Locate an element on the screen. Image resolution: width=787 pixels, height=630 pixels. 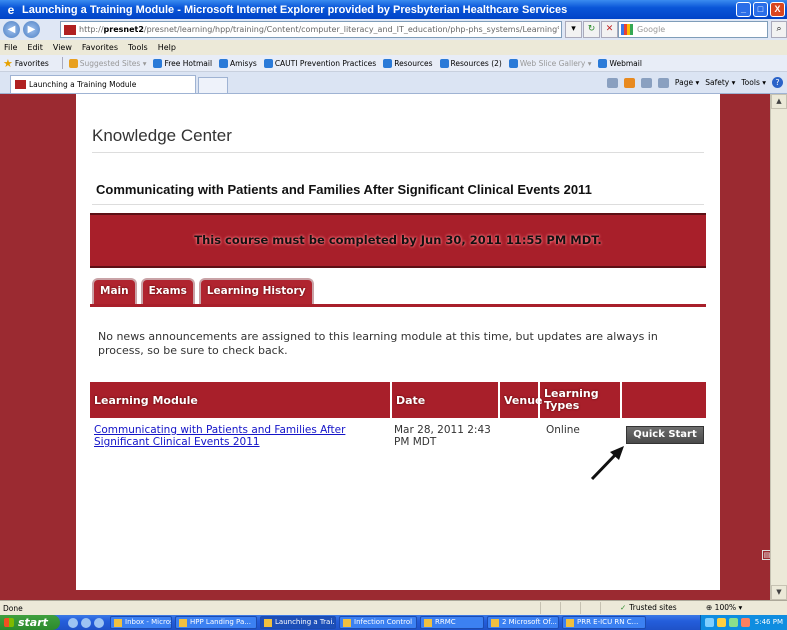
vertical-scrollbar: ▲ ▼ is located at coordinates (778, 347).